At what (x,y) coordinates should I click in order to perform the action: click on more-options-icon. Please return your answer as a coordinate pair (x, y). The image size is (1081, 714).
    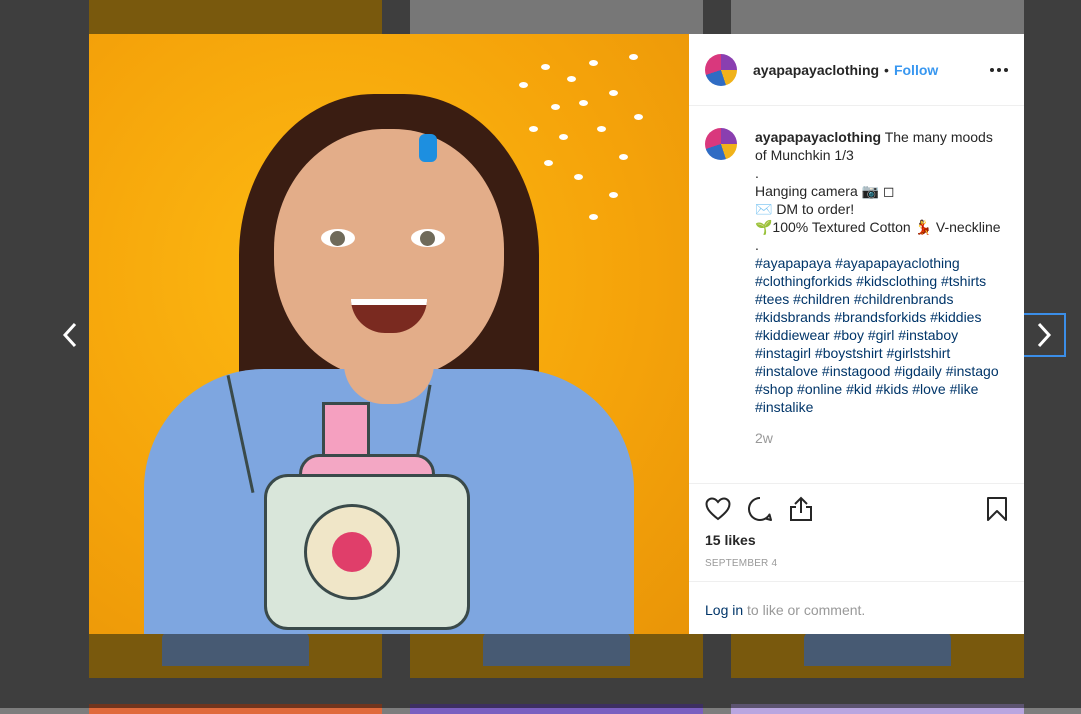
    Looking at the image, I should click on (999, 70).